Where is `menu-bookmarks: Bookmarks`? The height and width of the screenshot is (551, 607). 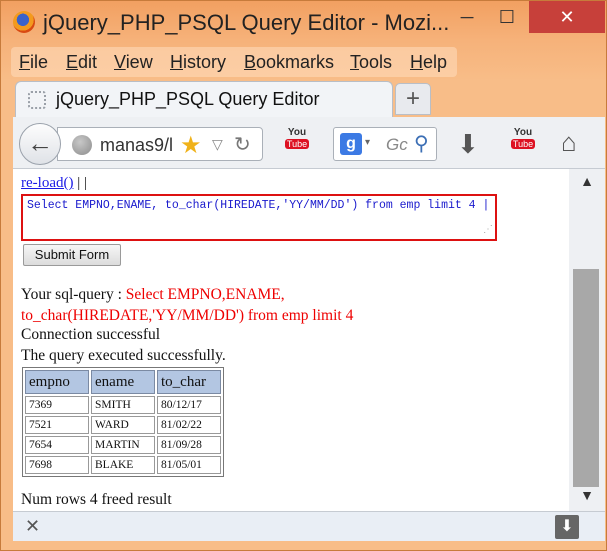 menu-bookmarks: Bookmarks is located at coordinates (289, 62).